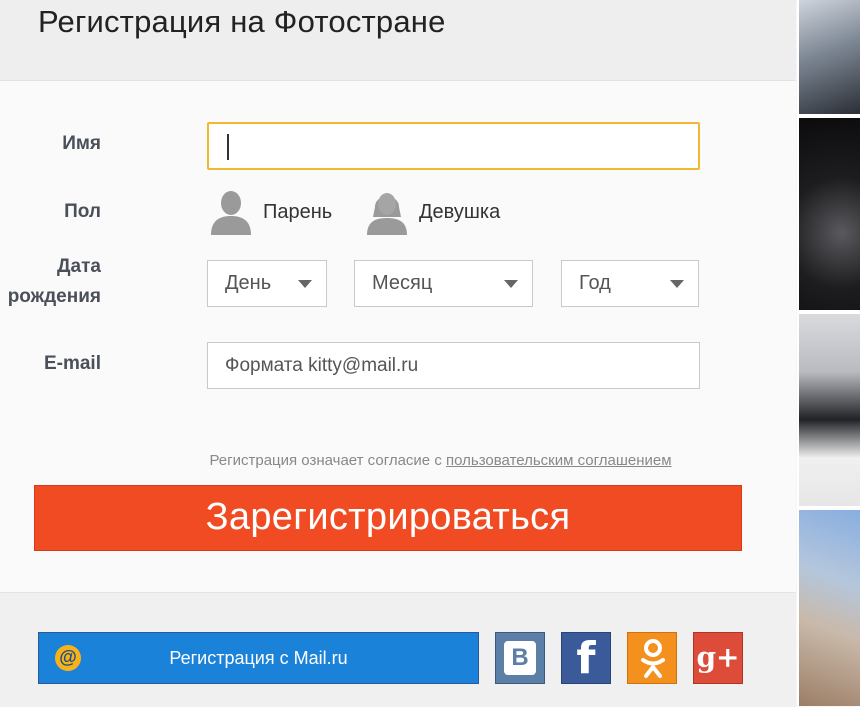 This screenshot has height=707, width=862. Describe the element at coordinates (630, 283) in the screenshot. I see `year-select: Год` at that location.